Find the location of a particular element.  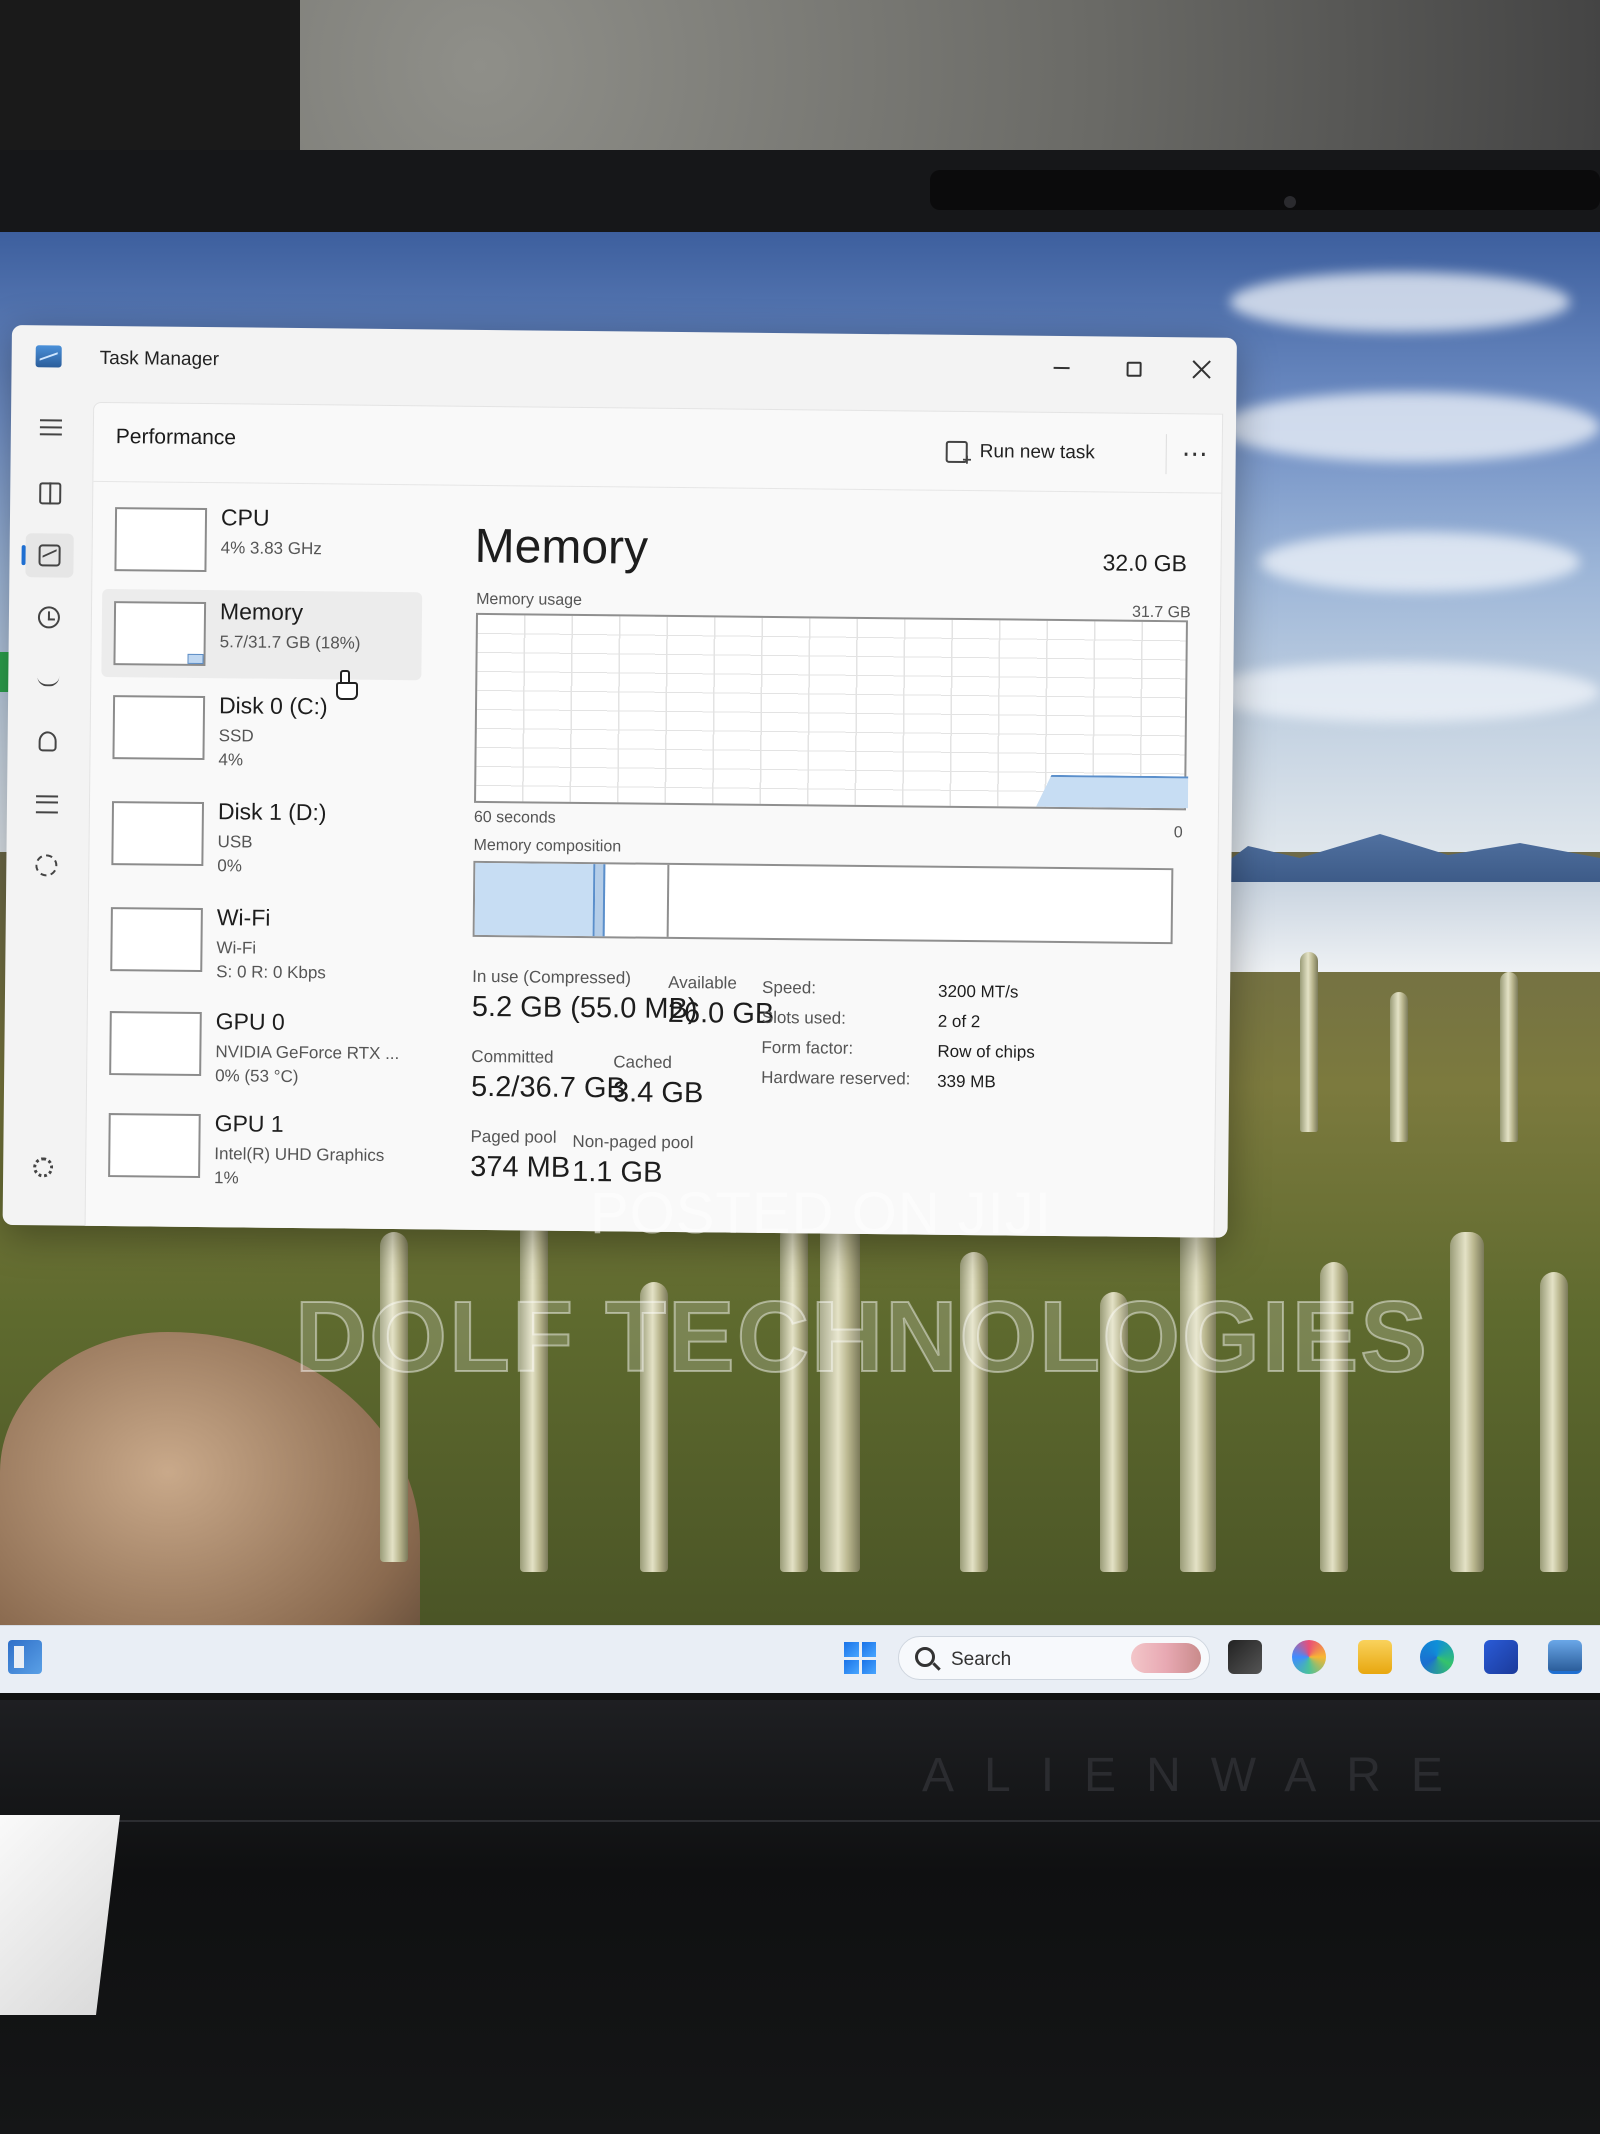

resource-disk-0: Disk 0 (C:) SSD 4% is located at coordinates (260, 728).